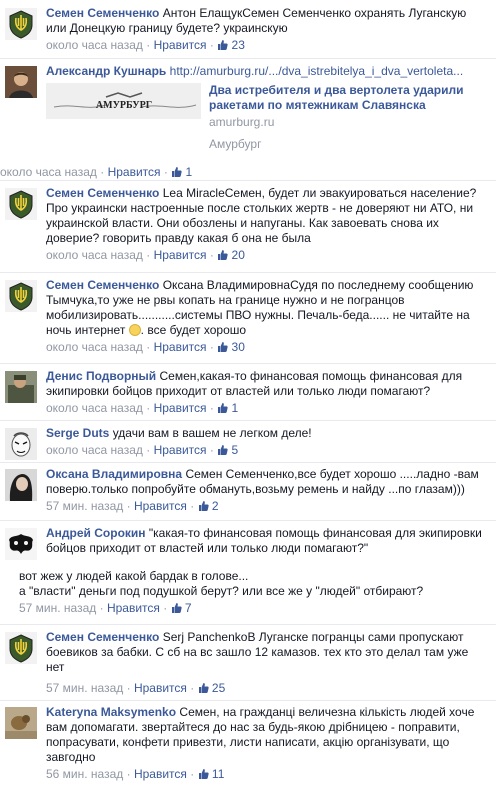  Describe the element at coordinates (212, 433) in the screenshot. I see `comment-text: удачи вам в вашем не легком деле!` at that location.